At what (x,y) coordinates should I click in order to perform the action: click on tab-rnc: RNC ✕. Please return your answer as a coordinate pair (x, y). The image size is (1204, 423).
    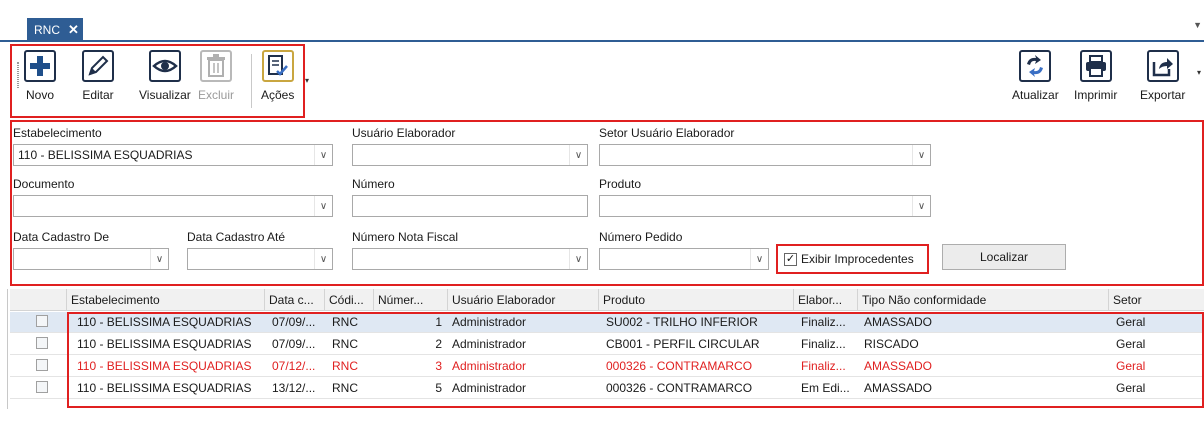
    Looking at the image, I should click on (55, 30).